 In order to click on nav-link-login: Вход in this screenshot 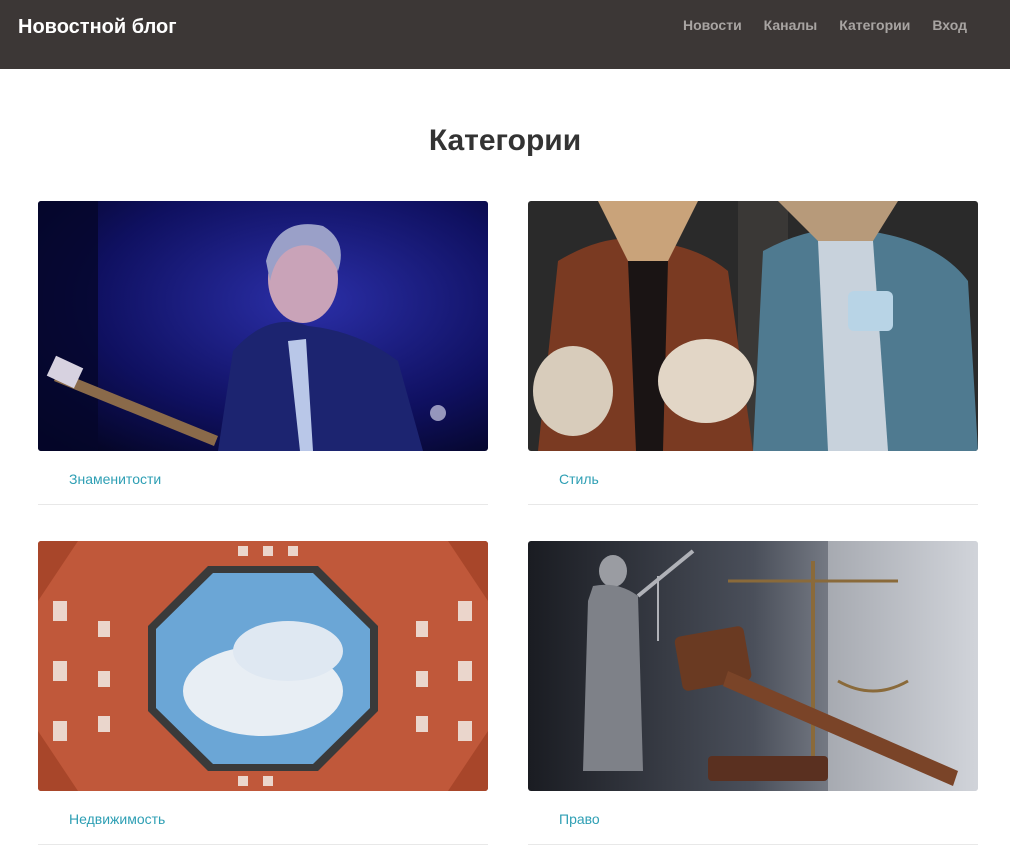, I will do `click(938, 25)`.